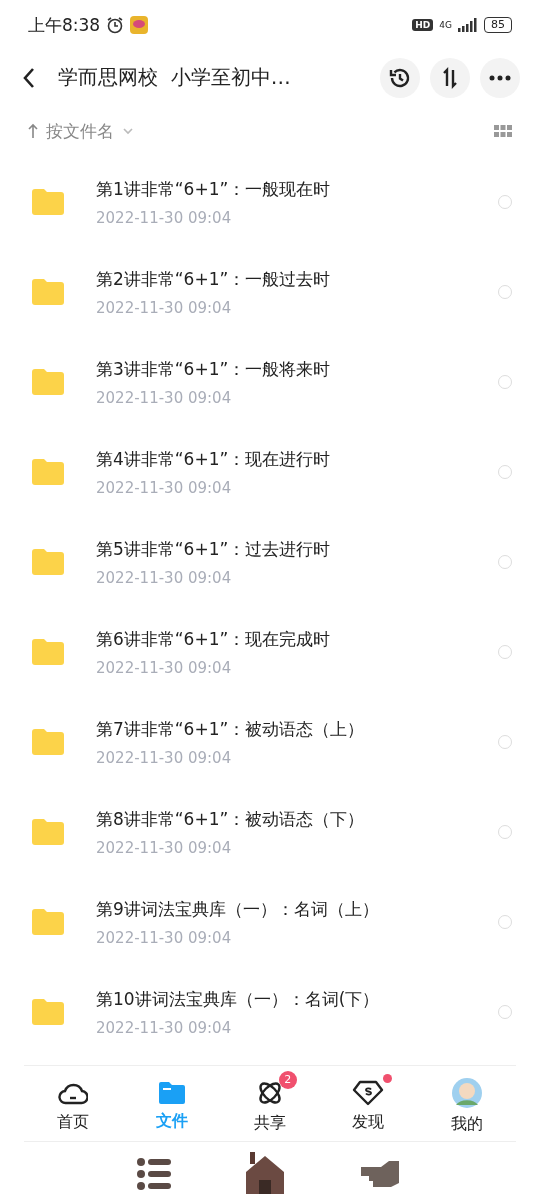  Describe the element at coordinates (80, 131) in the screenshot. I see `sort-label: 按文件名` at that location.